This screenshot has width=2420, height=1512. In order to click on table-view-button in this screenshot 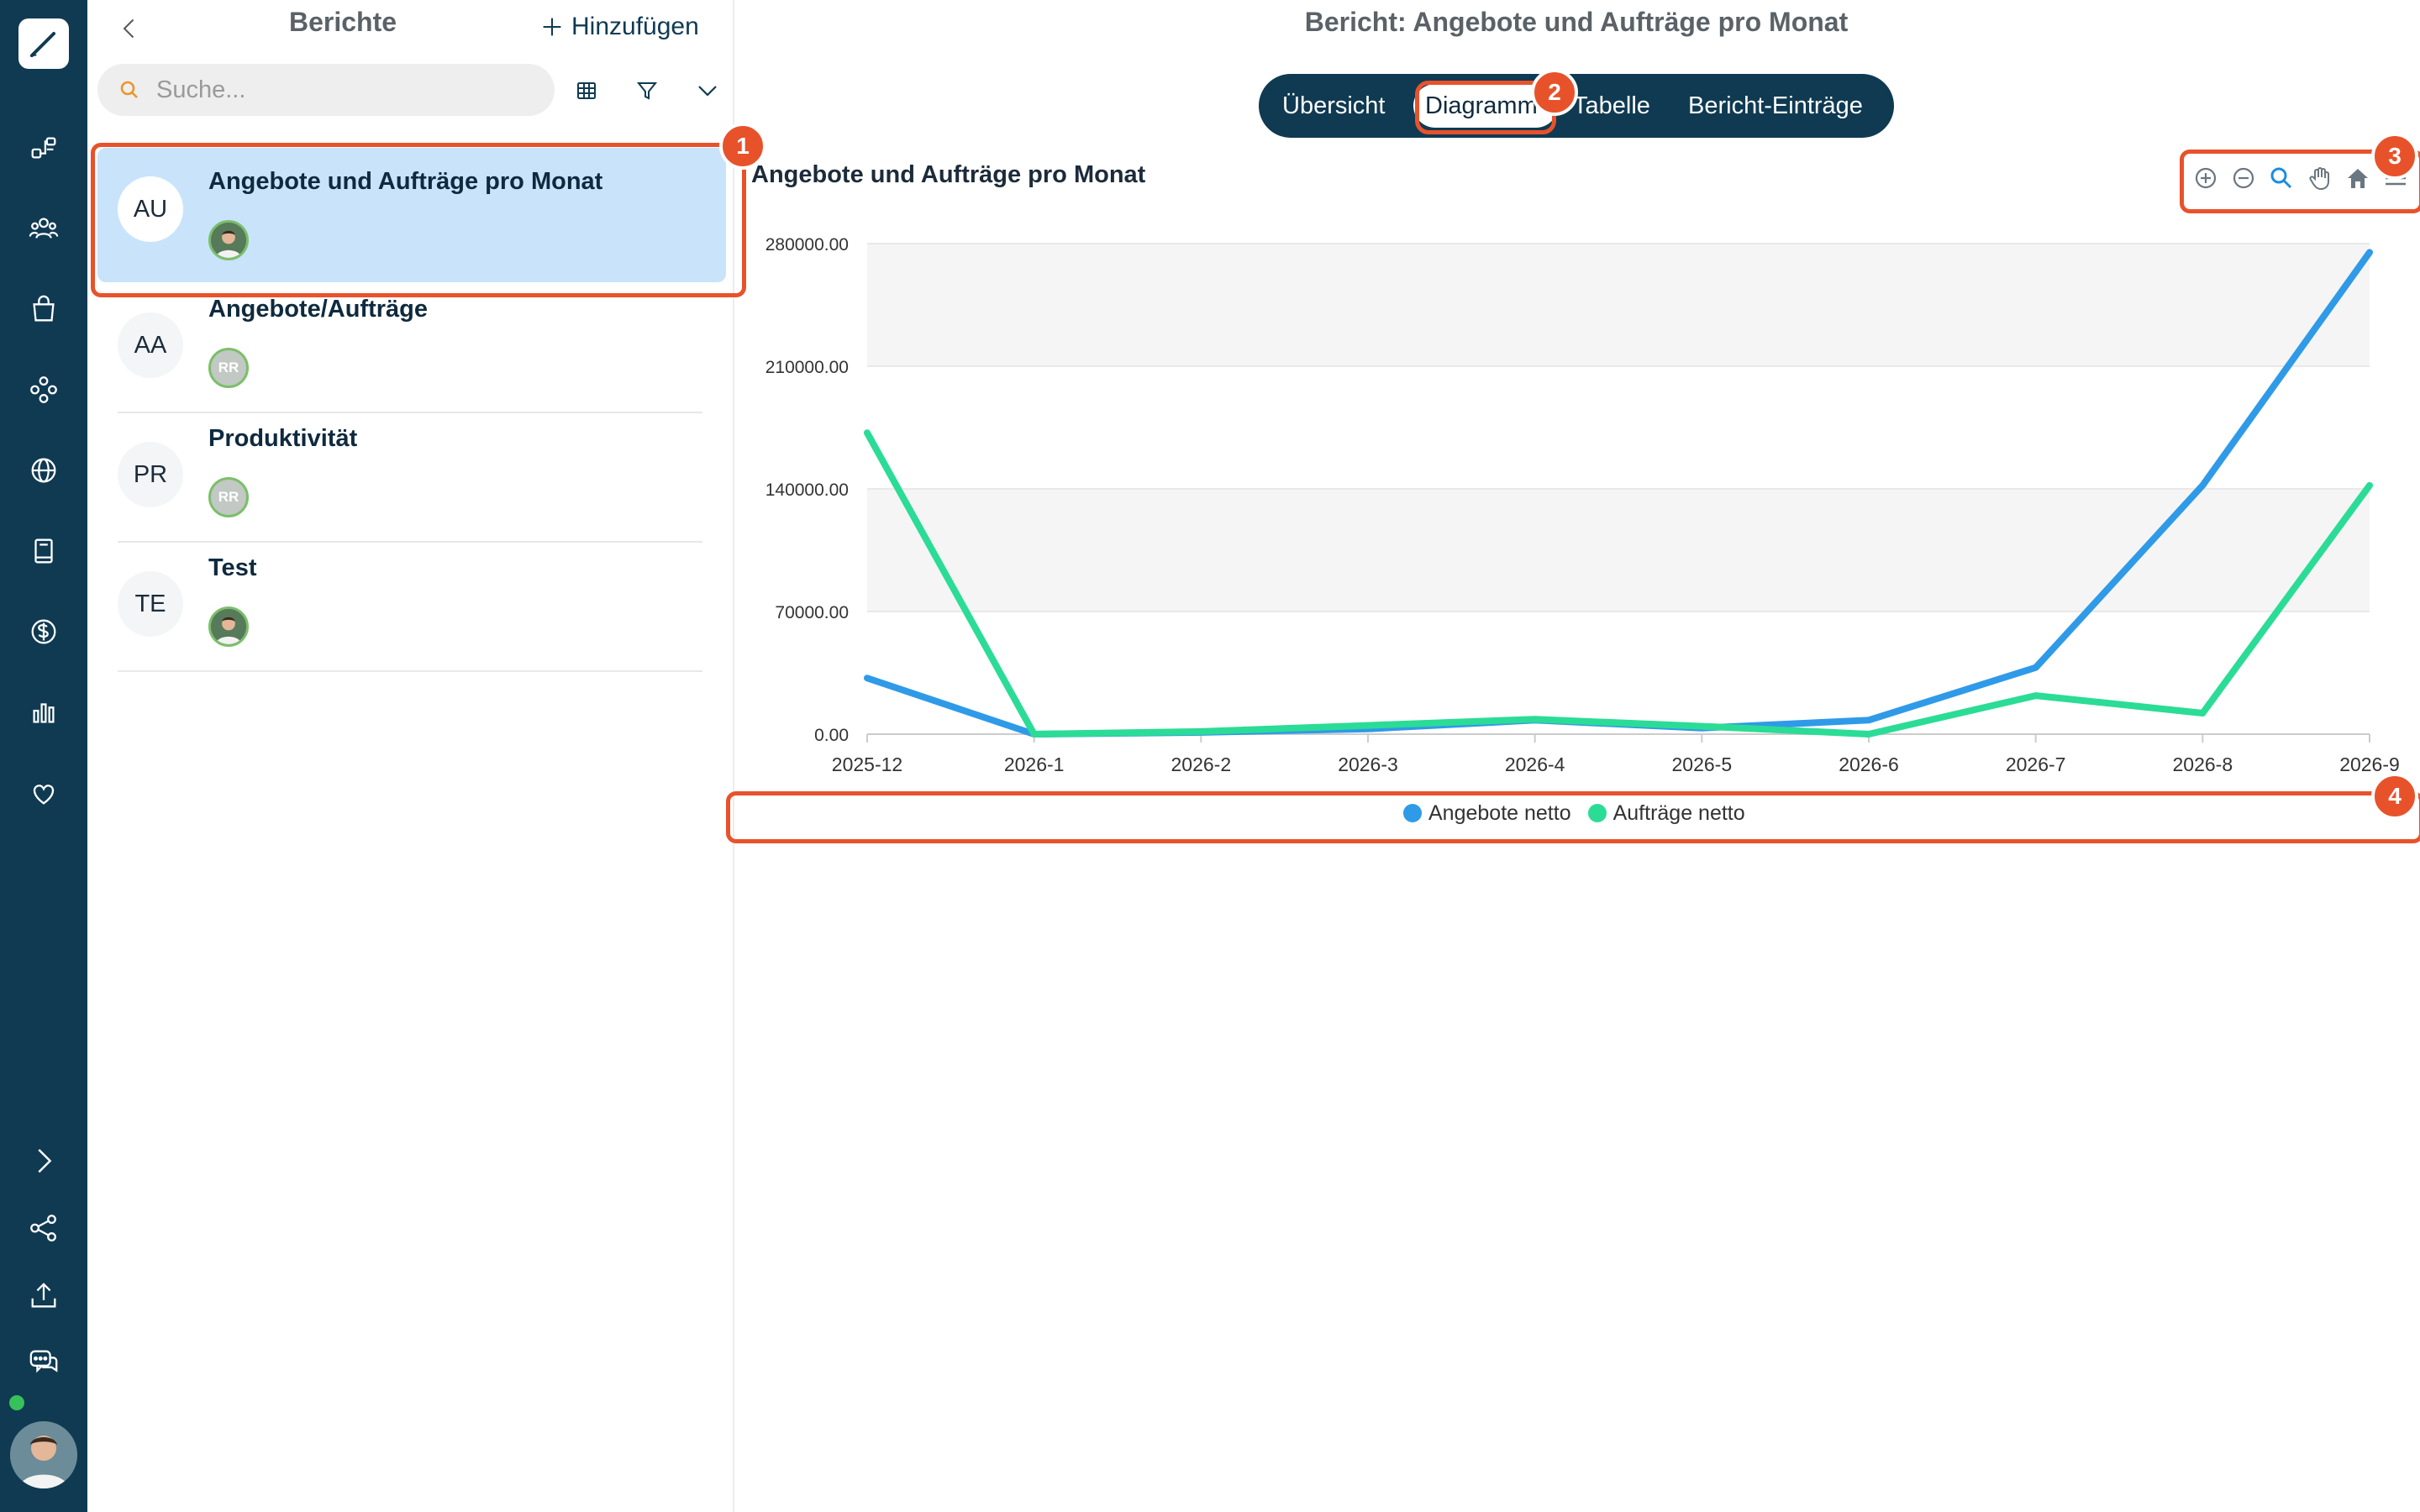, I will do `click(586, 91)`.